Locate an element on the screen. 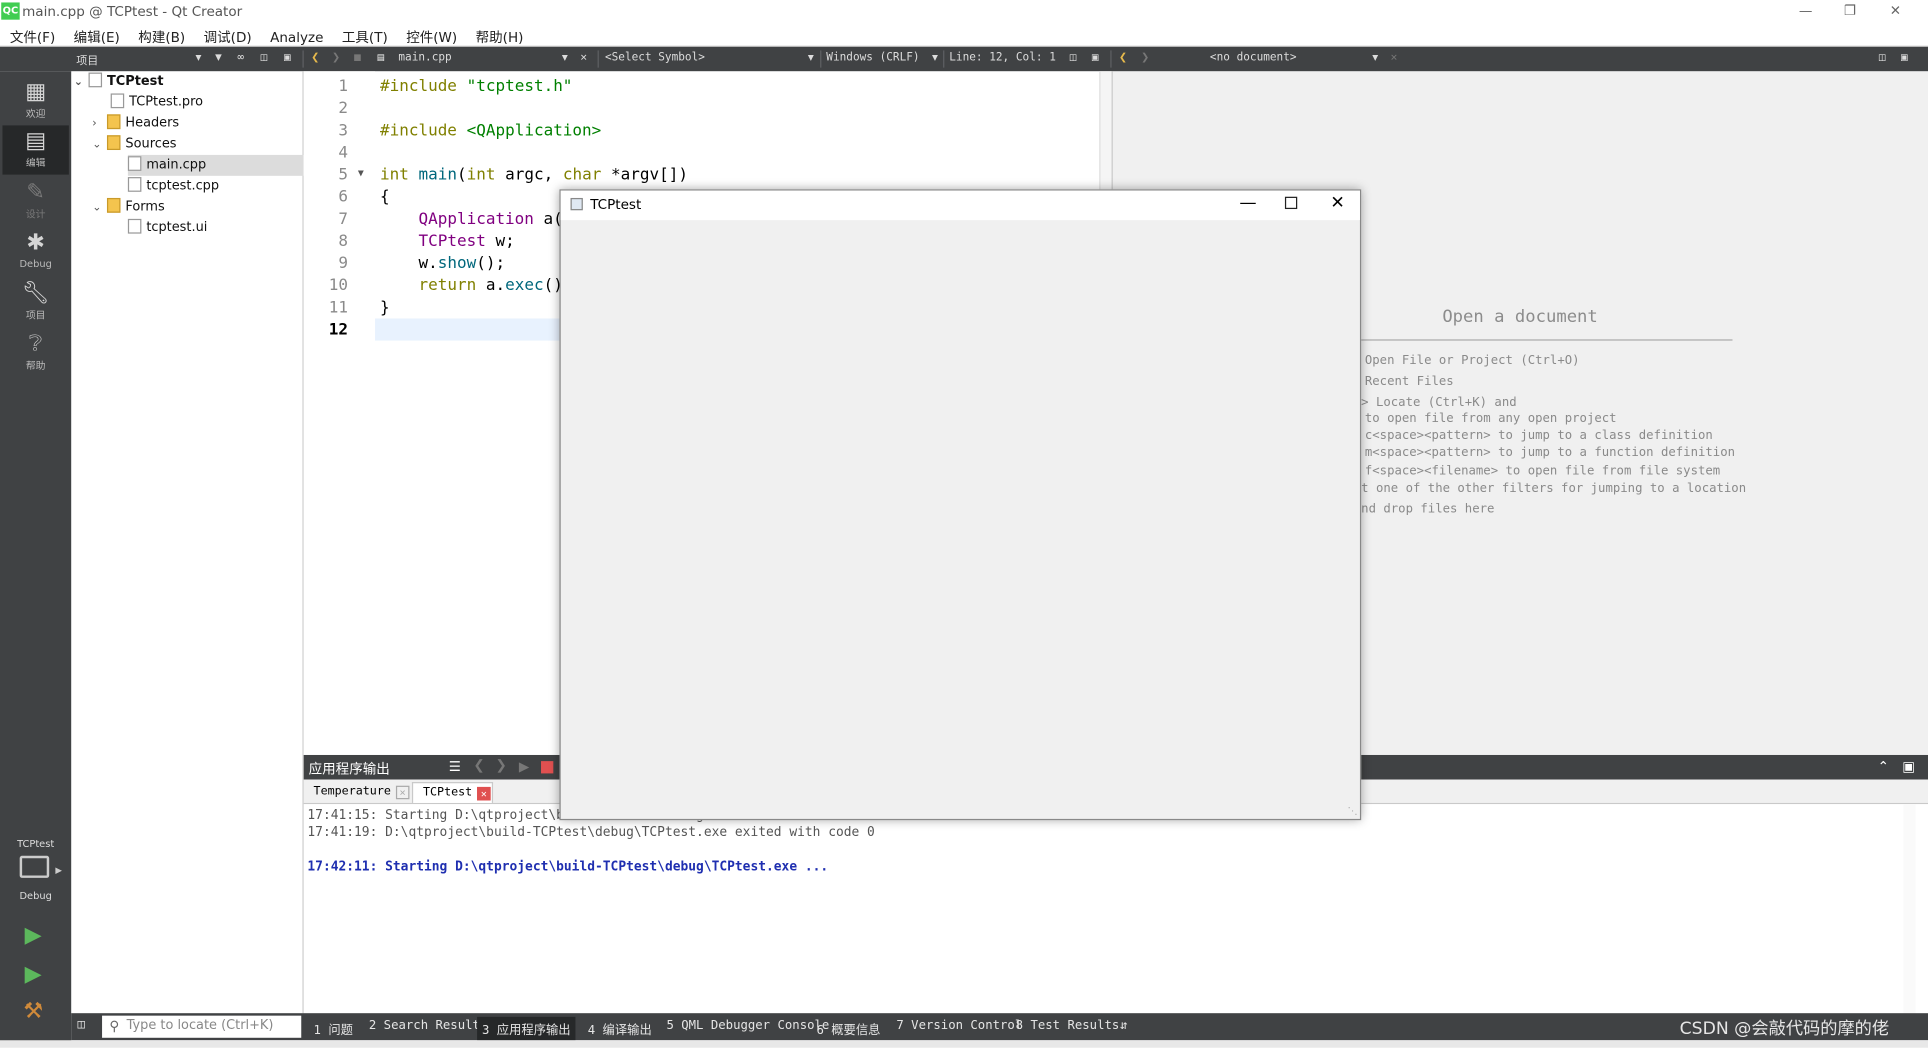 Image resolution: width=1928 pixels, height=1048 pixels. close-panel-icon: ▣ is located at coordinates (1908, 767).